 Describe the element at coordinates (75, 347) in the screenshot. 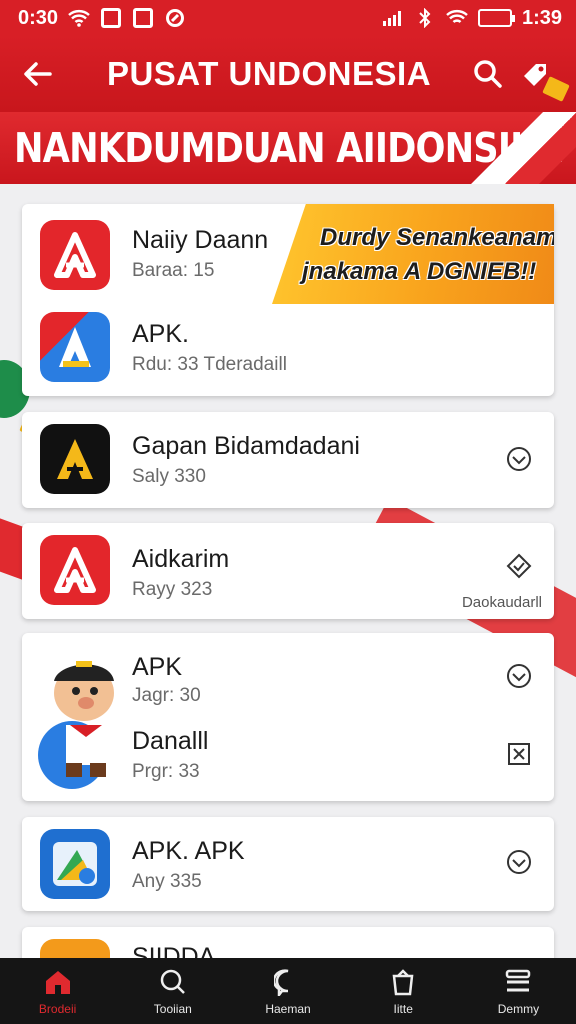

I see `blue-a-logo-icon` at that location.